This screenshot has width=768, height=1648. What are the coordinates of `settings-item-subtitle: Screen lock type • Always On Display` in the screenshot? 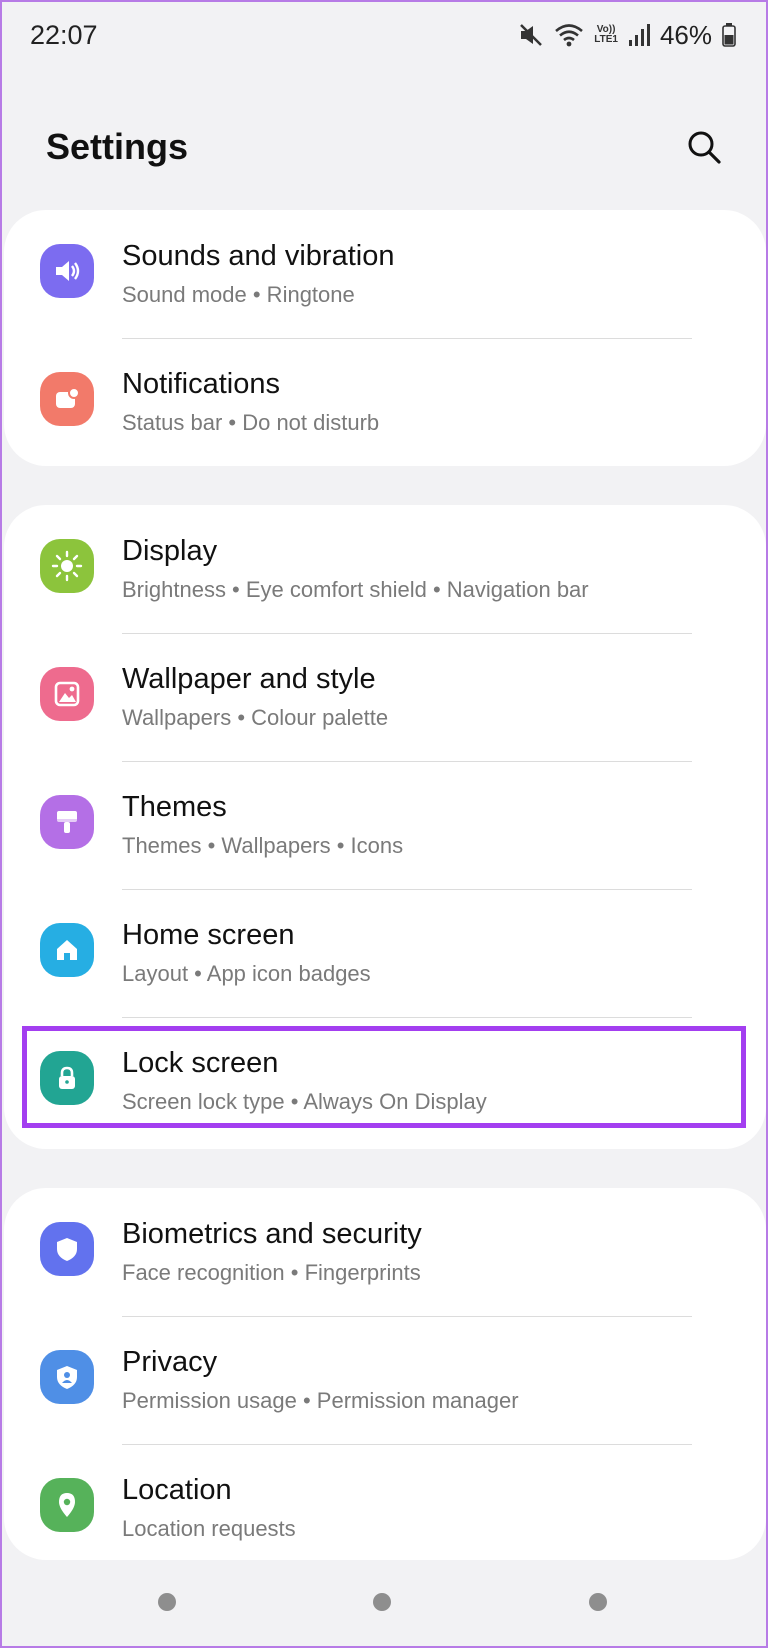 It's located at (304, 1101).